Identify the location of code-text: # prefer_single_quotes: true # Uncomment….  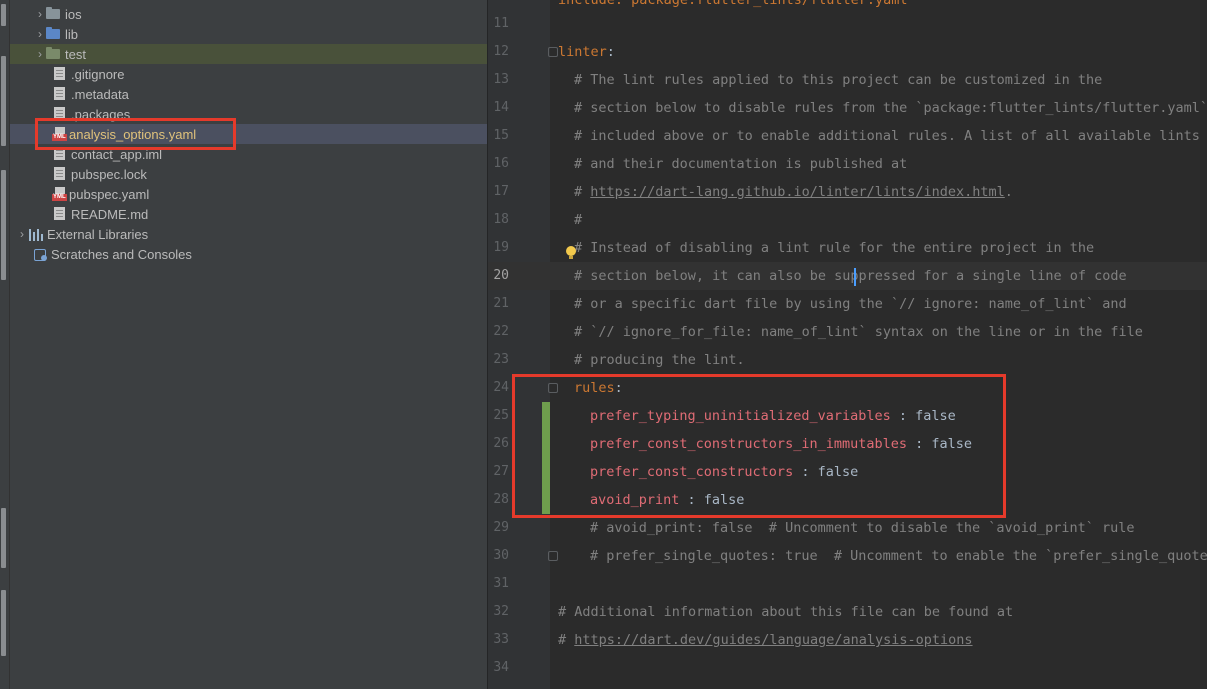
(898, 556).